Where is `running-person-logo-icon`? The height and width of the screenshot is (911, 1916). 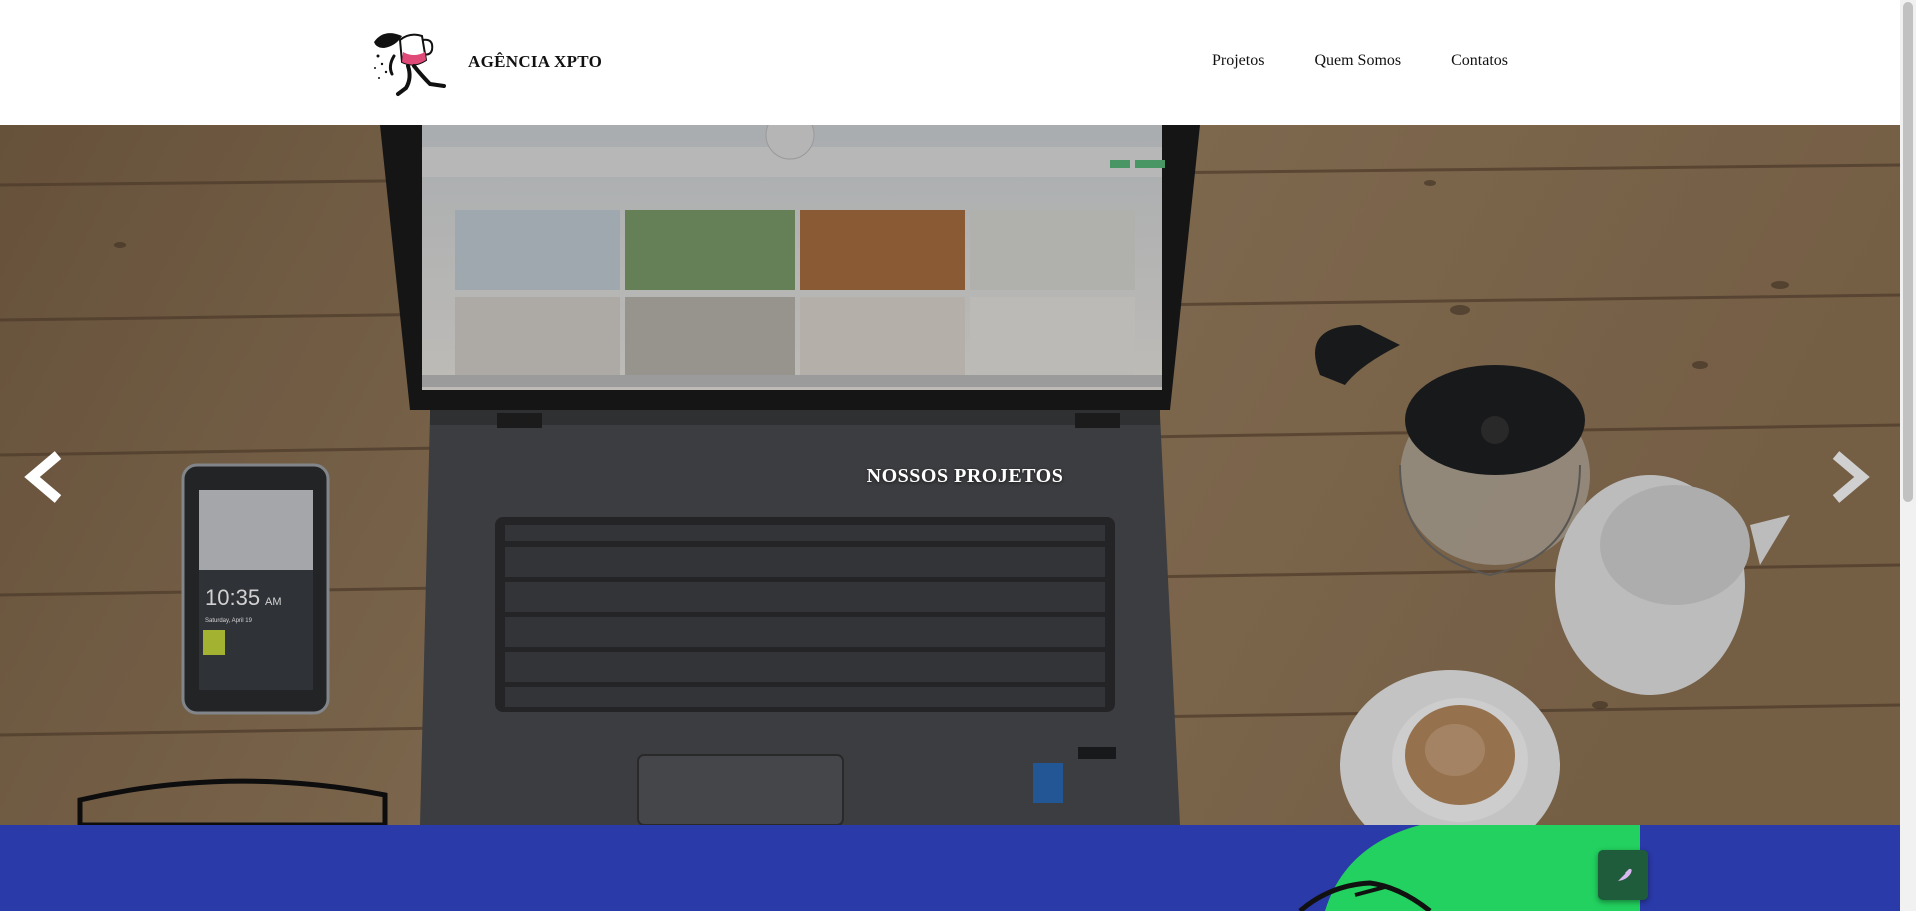
running-person-logo-icon is located at coordinates (410, 64).